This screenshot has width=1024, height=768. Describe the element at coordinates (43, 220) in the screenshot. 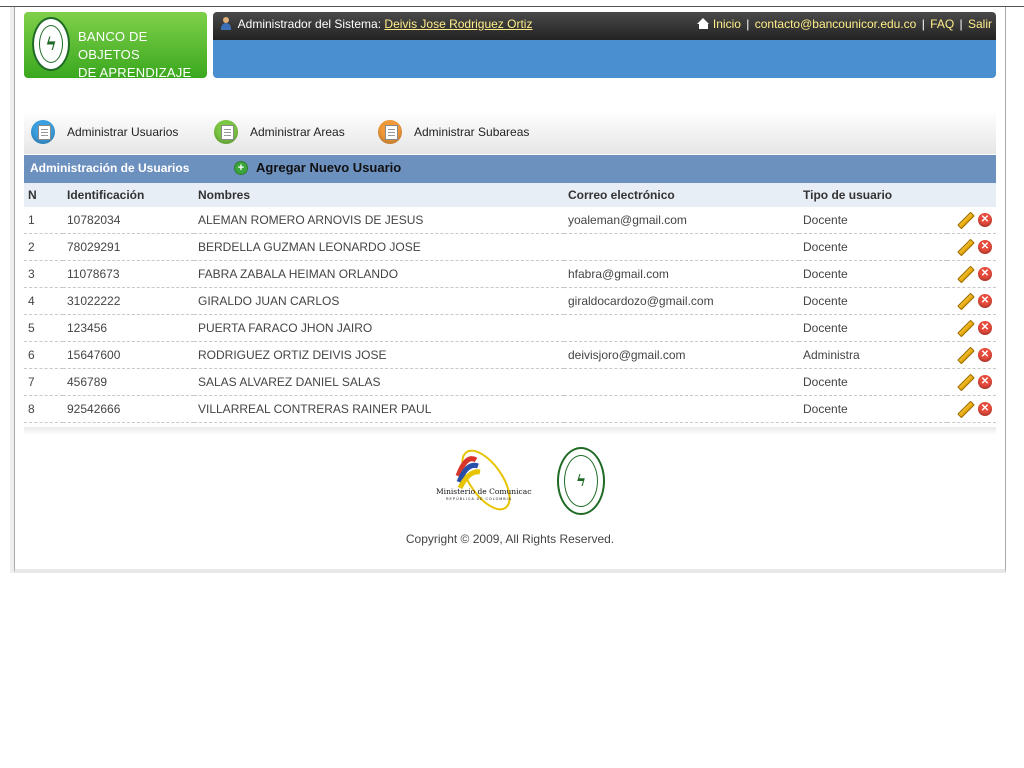

I see `cell-n: 1` at that location.